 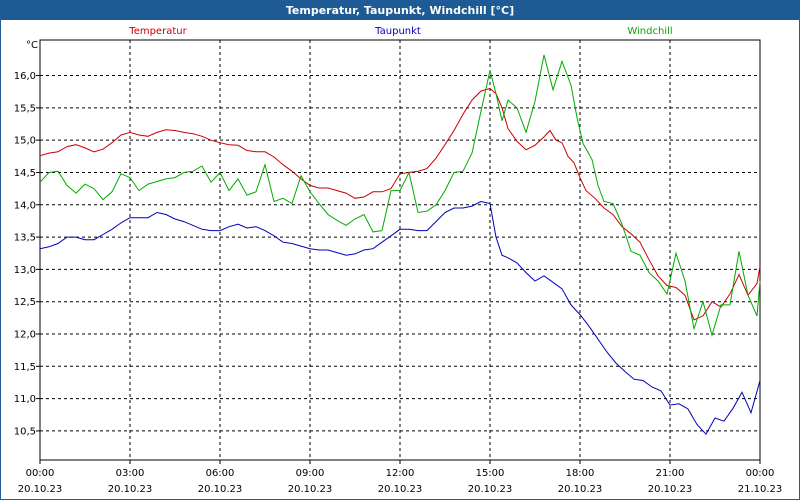 I want to click on y-tick-label: 11,5, so click(x=25, y=367).